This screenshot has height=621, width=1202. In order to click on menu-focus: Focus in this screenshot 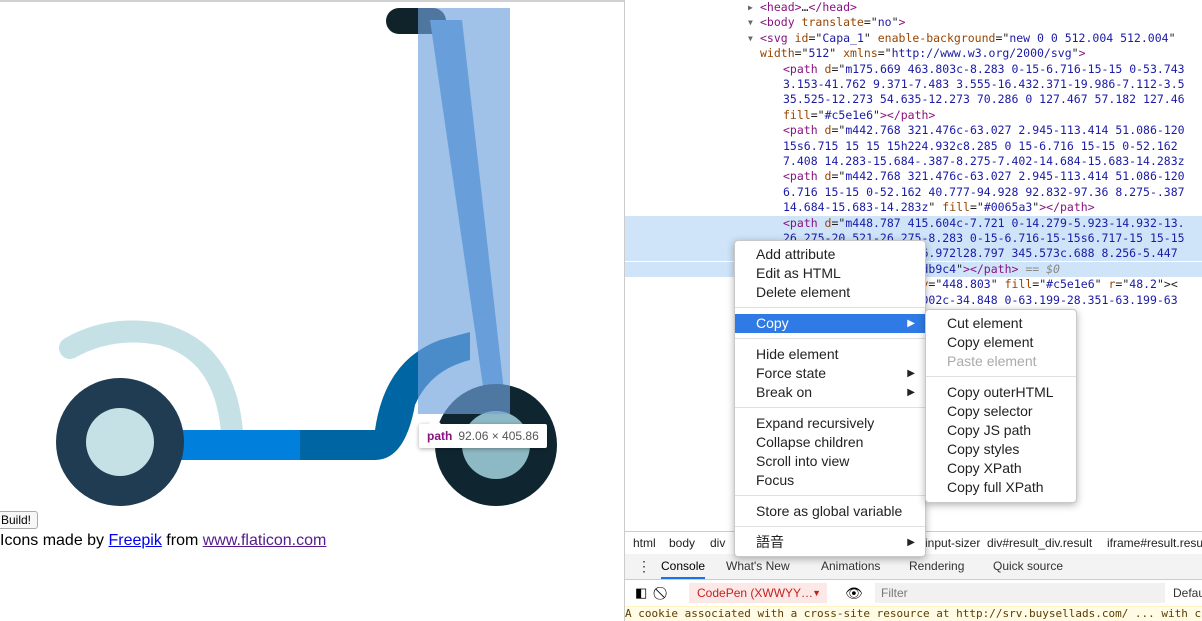, I will do `click(830, 480)`.